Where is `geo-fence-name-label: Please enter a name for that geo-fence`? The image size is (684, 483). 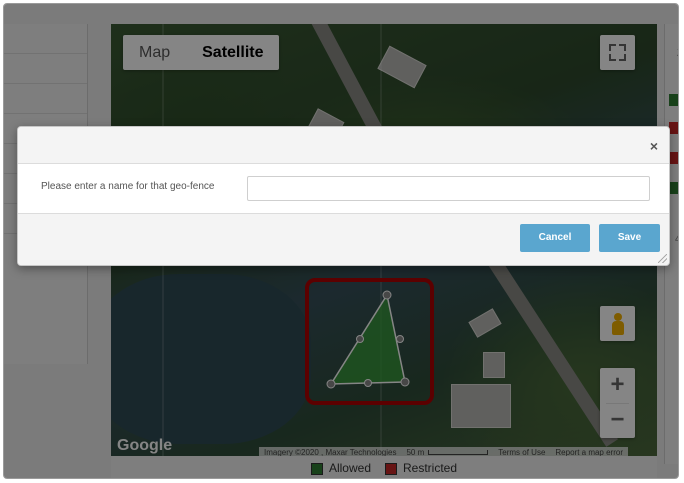 geo-fence-name-label: Please enter a name for that geo-fence is located at coordinates (128, 186).